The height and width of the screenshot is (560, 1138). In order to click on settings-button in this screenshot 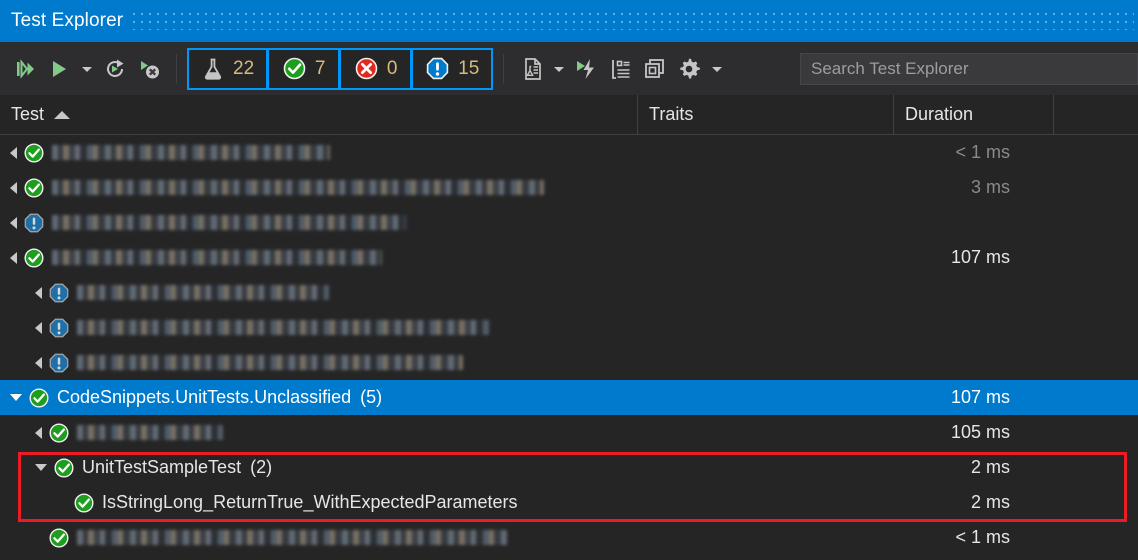, I will do `click(689, 69)`.